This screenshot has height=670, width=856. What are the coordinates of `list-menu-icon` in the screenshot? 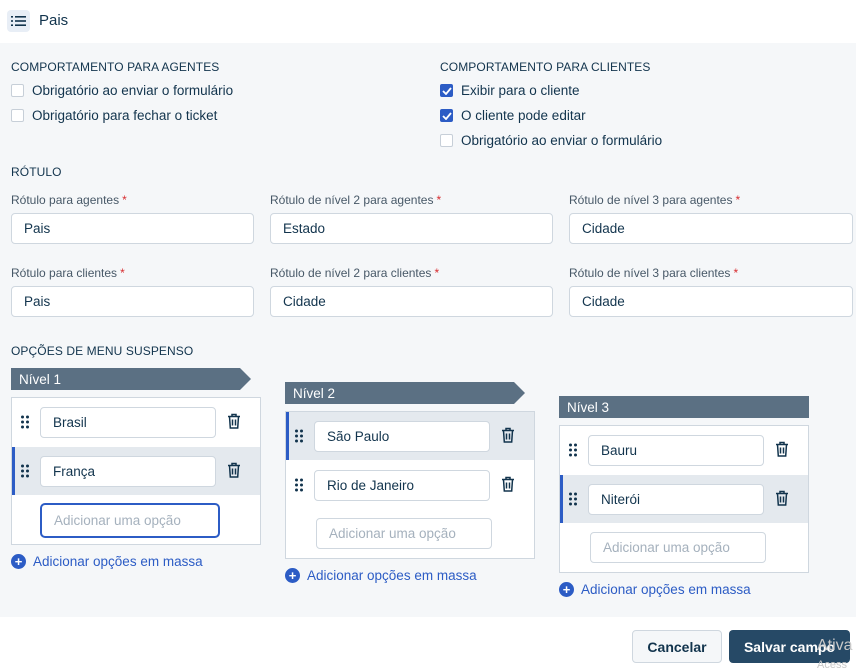 It's located at (18, 21).